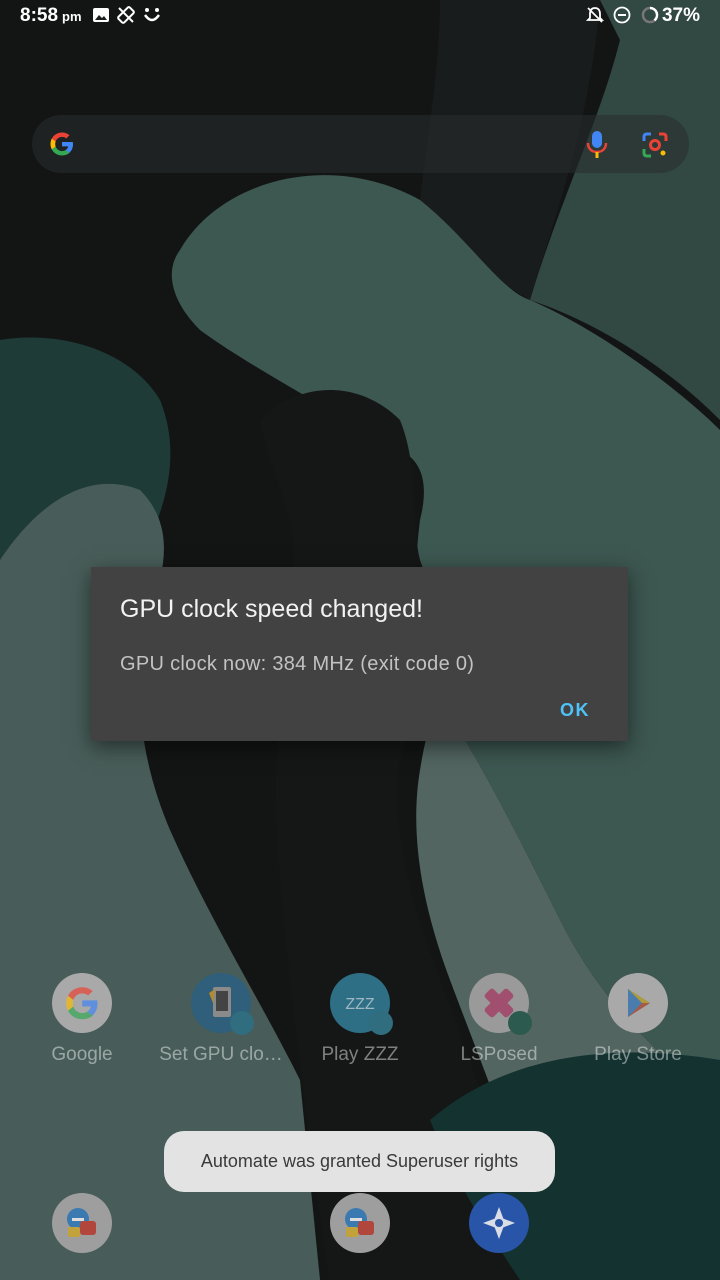 The height and width of the screenshot is (1280, 720). I want to click on toast-message: Automate was granted Superuser rights, so click(359, 1161).